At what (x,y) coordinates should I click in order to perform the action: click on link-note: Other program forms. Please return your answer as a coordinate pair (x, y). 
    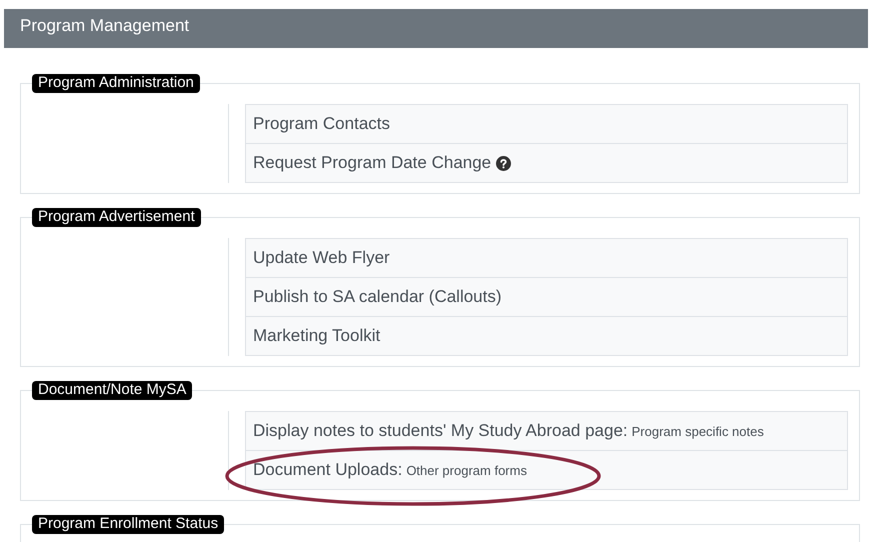
    Looking at the image, I should click on (466, 470).